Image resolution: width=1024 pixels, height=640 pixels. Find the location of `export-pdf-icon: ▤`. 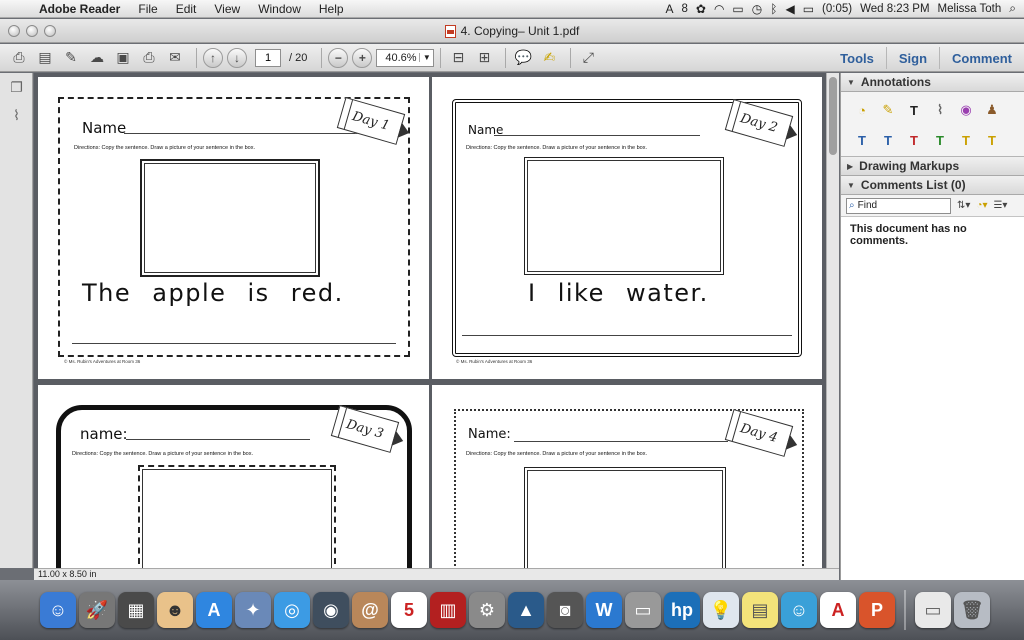

export-pdf-icon: ▤ is located at coordinates (45, 58).